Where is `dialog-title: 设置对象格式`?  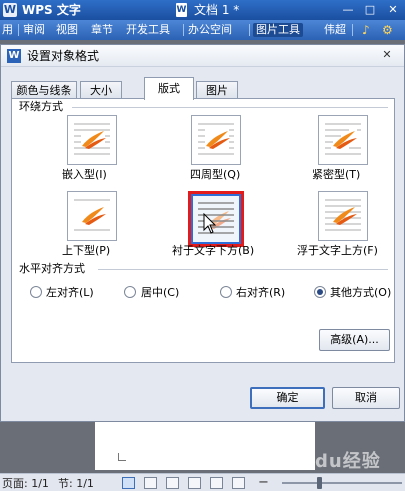
dialog-title: 设置对象格式 is located at coordinates (63, 56).